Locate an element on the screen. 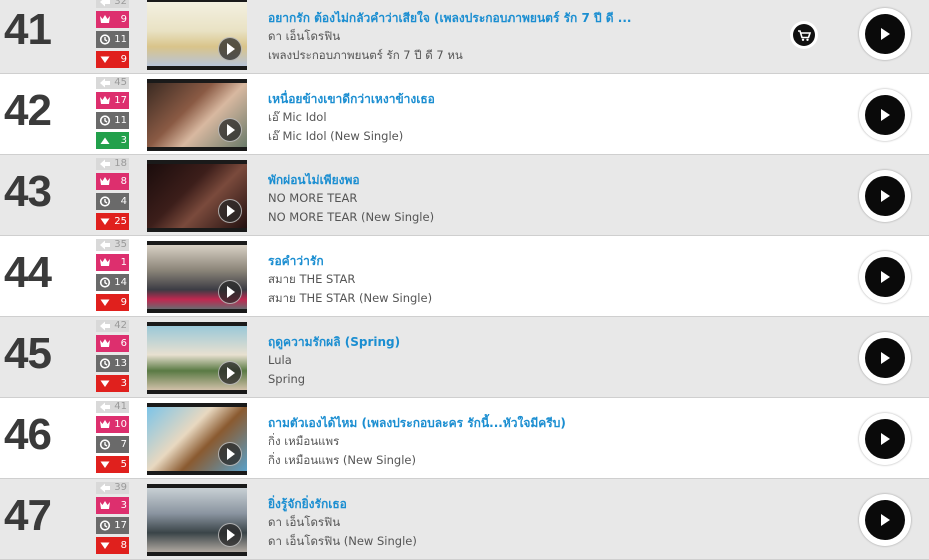 The image size is (929, 560). rank-change-value: 9 is located at coordinates (123, 302).